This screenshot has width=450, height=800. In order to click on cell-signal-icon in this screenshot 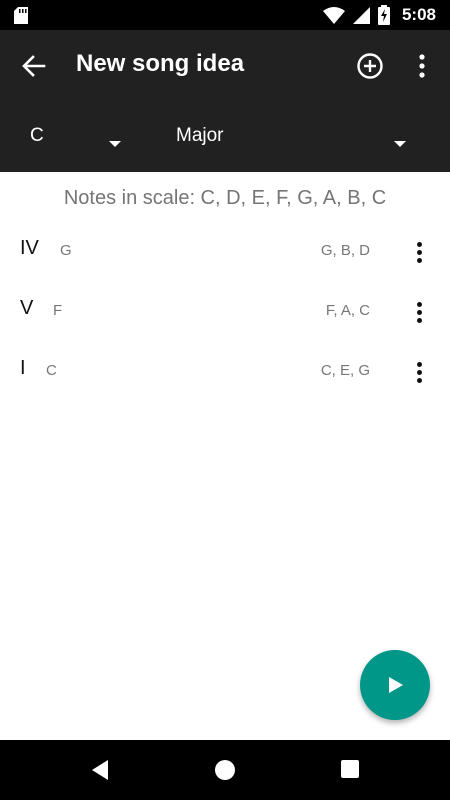, I will do `click(361, 15)`.